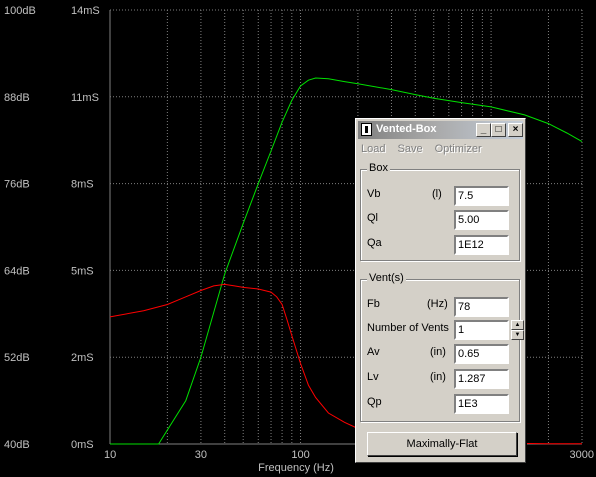 The image size is (596, 477). I want to click on y-left-tick-label: 40dB, so click(17, 445).